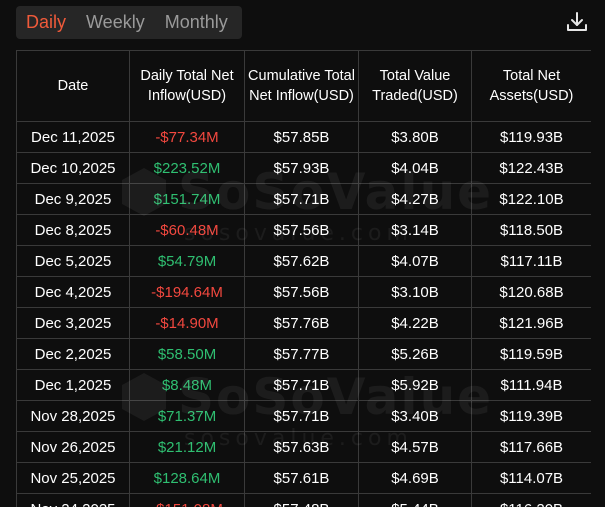 The image size is (605, 507). Describe the element at coordinates (415, 261) in the screenshot. I see `cell-value-traded: $4.07B` at that location.